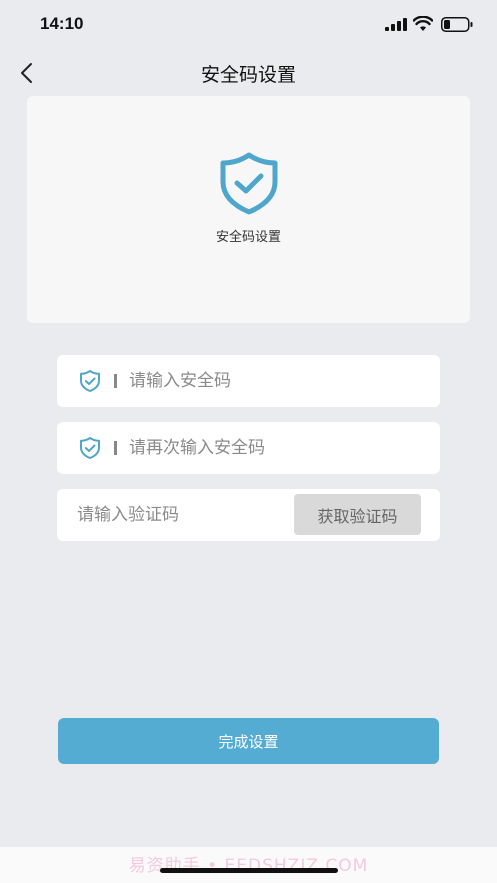  I want to click on status-time: 14:10, so click(62, 23).